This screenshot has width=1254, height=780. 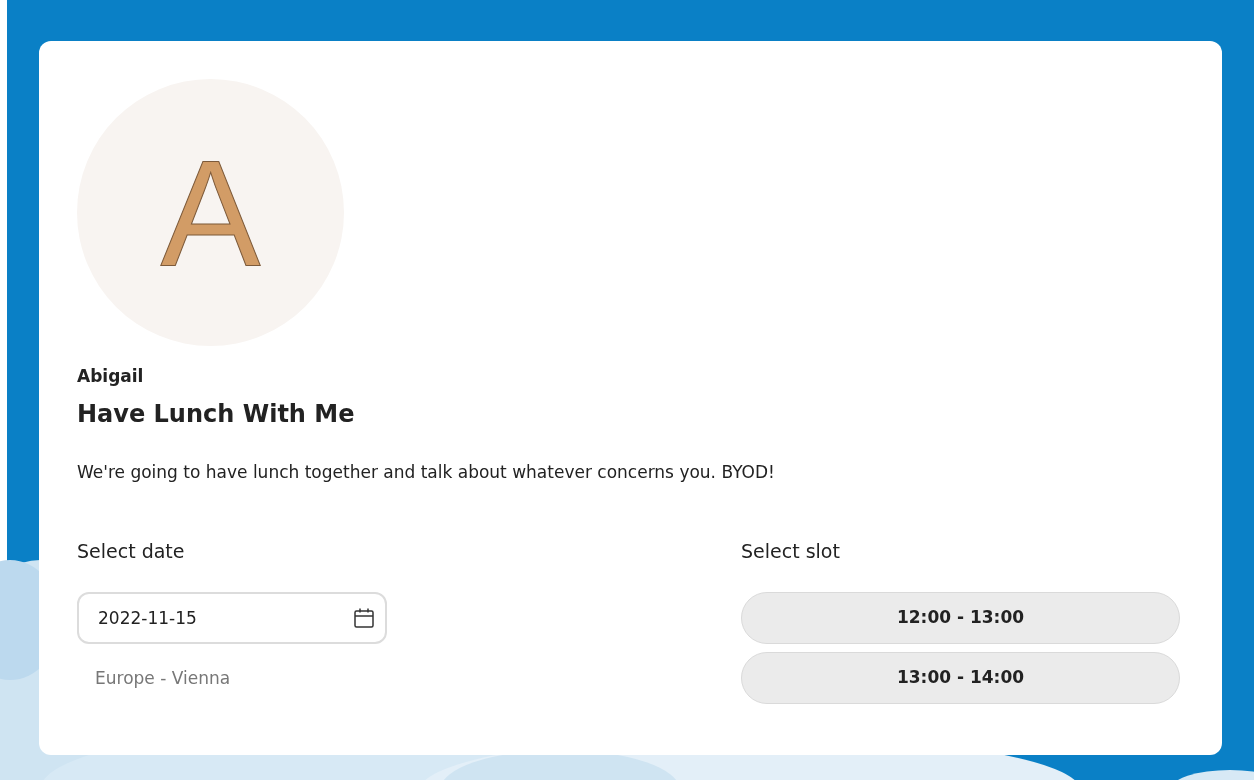 I want to click on calendar-icon, so click(x=364, y=617).